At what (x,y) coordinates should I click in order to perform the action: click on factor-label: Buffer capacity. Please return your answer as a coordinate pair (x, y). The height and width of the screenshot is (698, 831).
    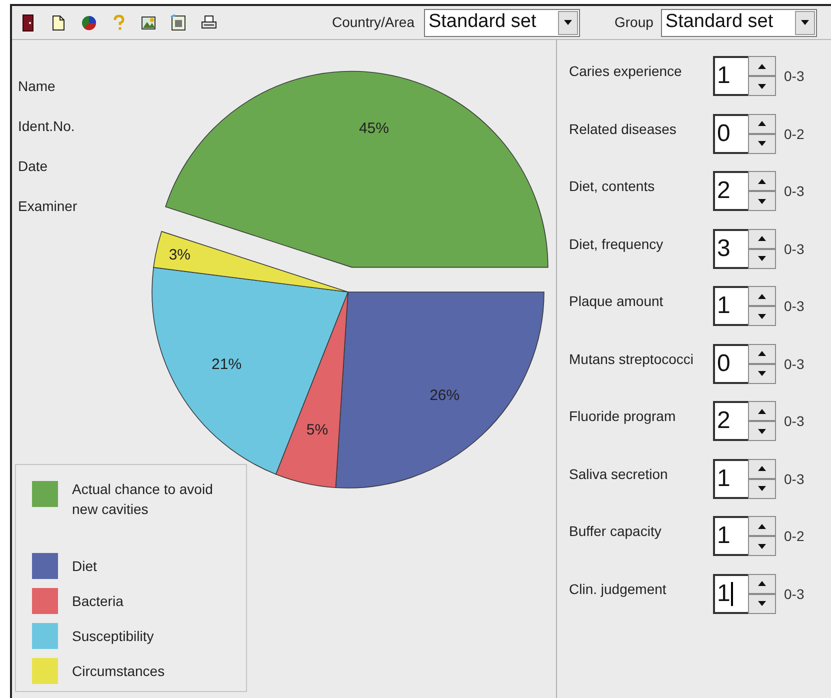
    Looking at the image, I should click on (615, 531).